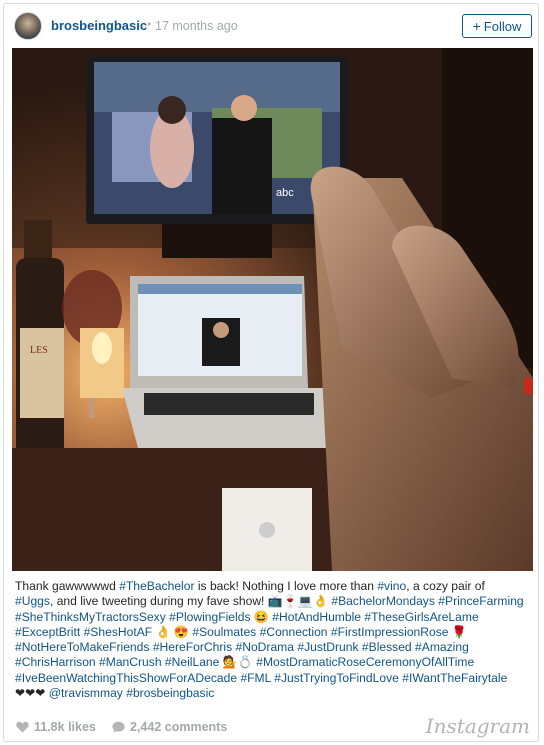 Image resolution: width=544 pixels, height=745 pixels. What do you see at coordinates (286, 586) in the screenshot?
I see `caption-text: is back! Nothing I love more than` at bounding box center [286, 586].